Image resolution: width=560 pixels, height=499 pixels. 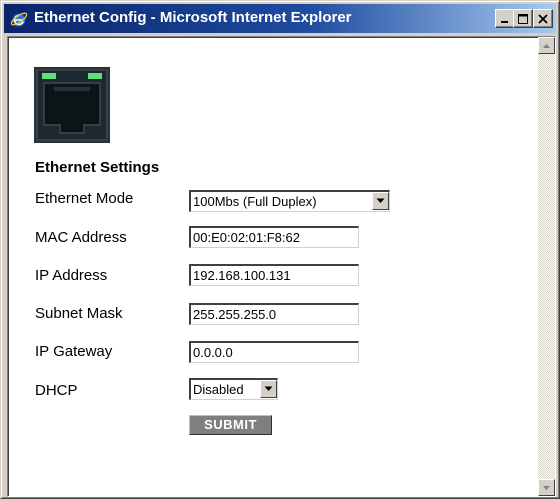 What do you see at coordinates (79, 313) in the screenshot?
I see `subnet-mask-label: Subnet Mask` at bounding box center [79, 313].